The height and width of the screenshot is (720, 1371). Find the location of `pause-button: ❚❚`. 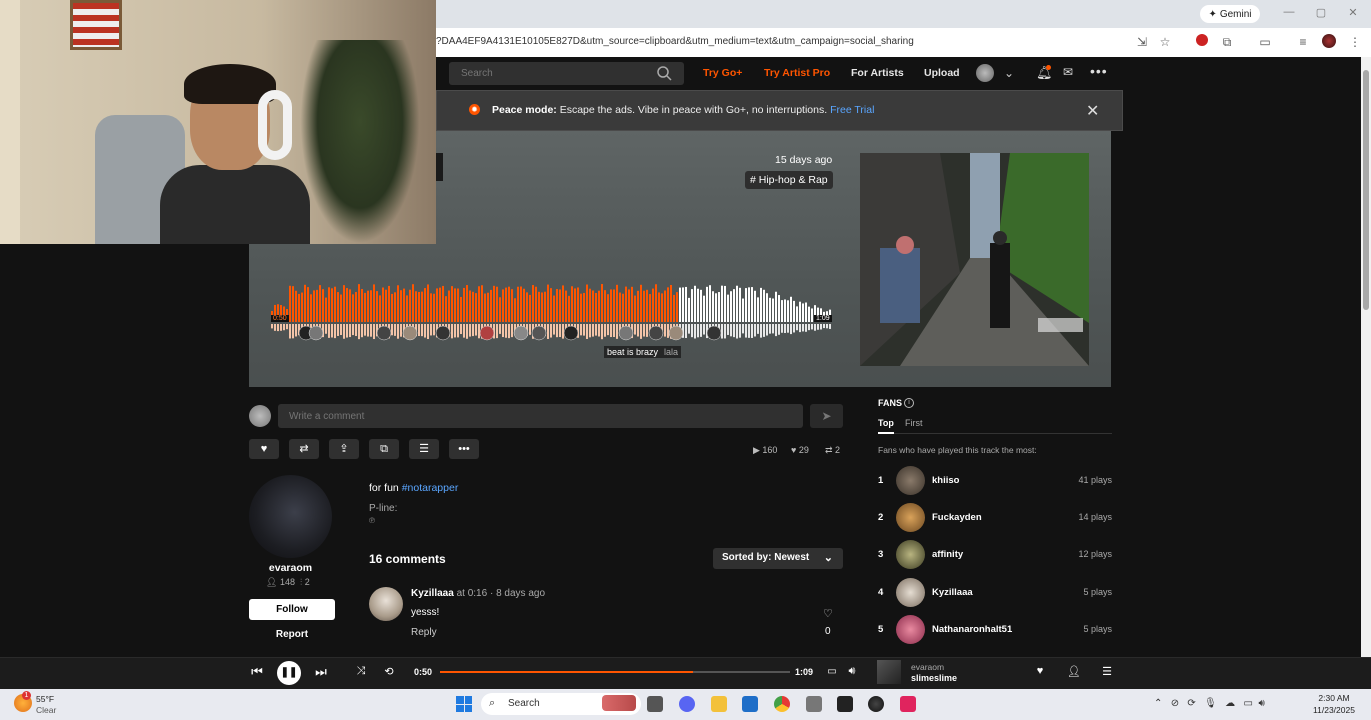

pause-button: ❚❚ is located at coordinates (289, 673).